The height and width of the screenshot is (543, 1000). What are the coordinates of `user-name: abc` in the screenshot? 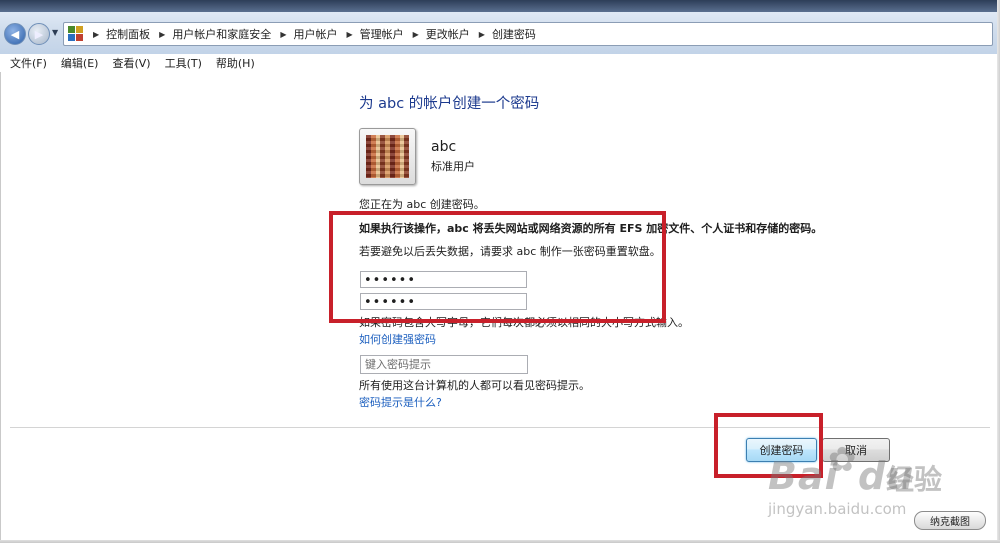 It's located at (444, 147).